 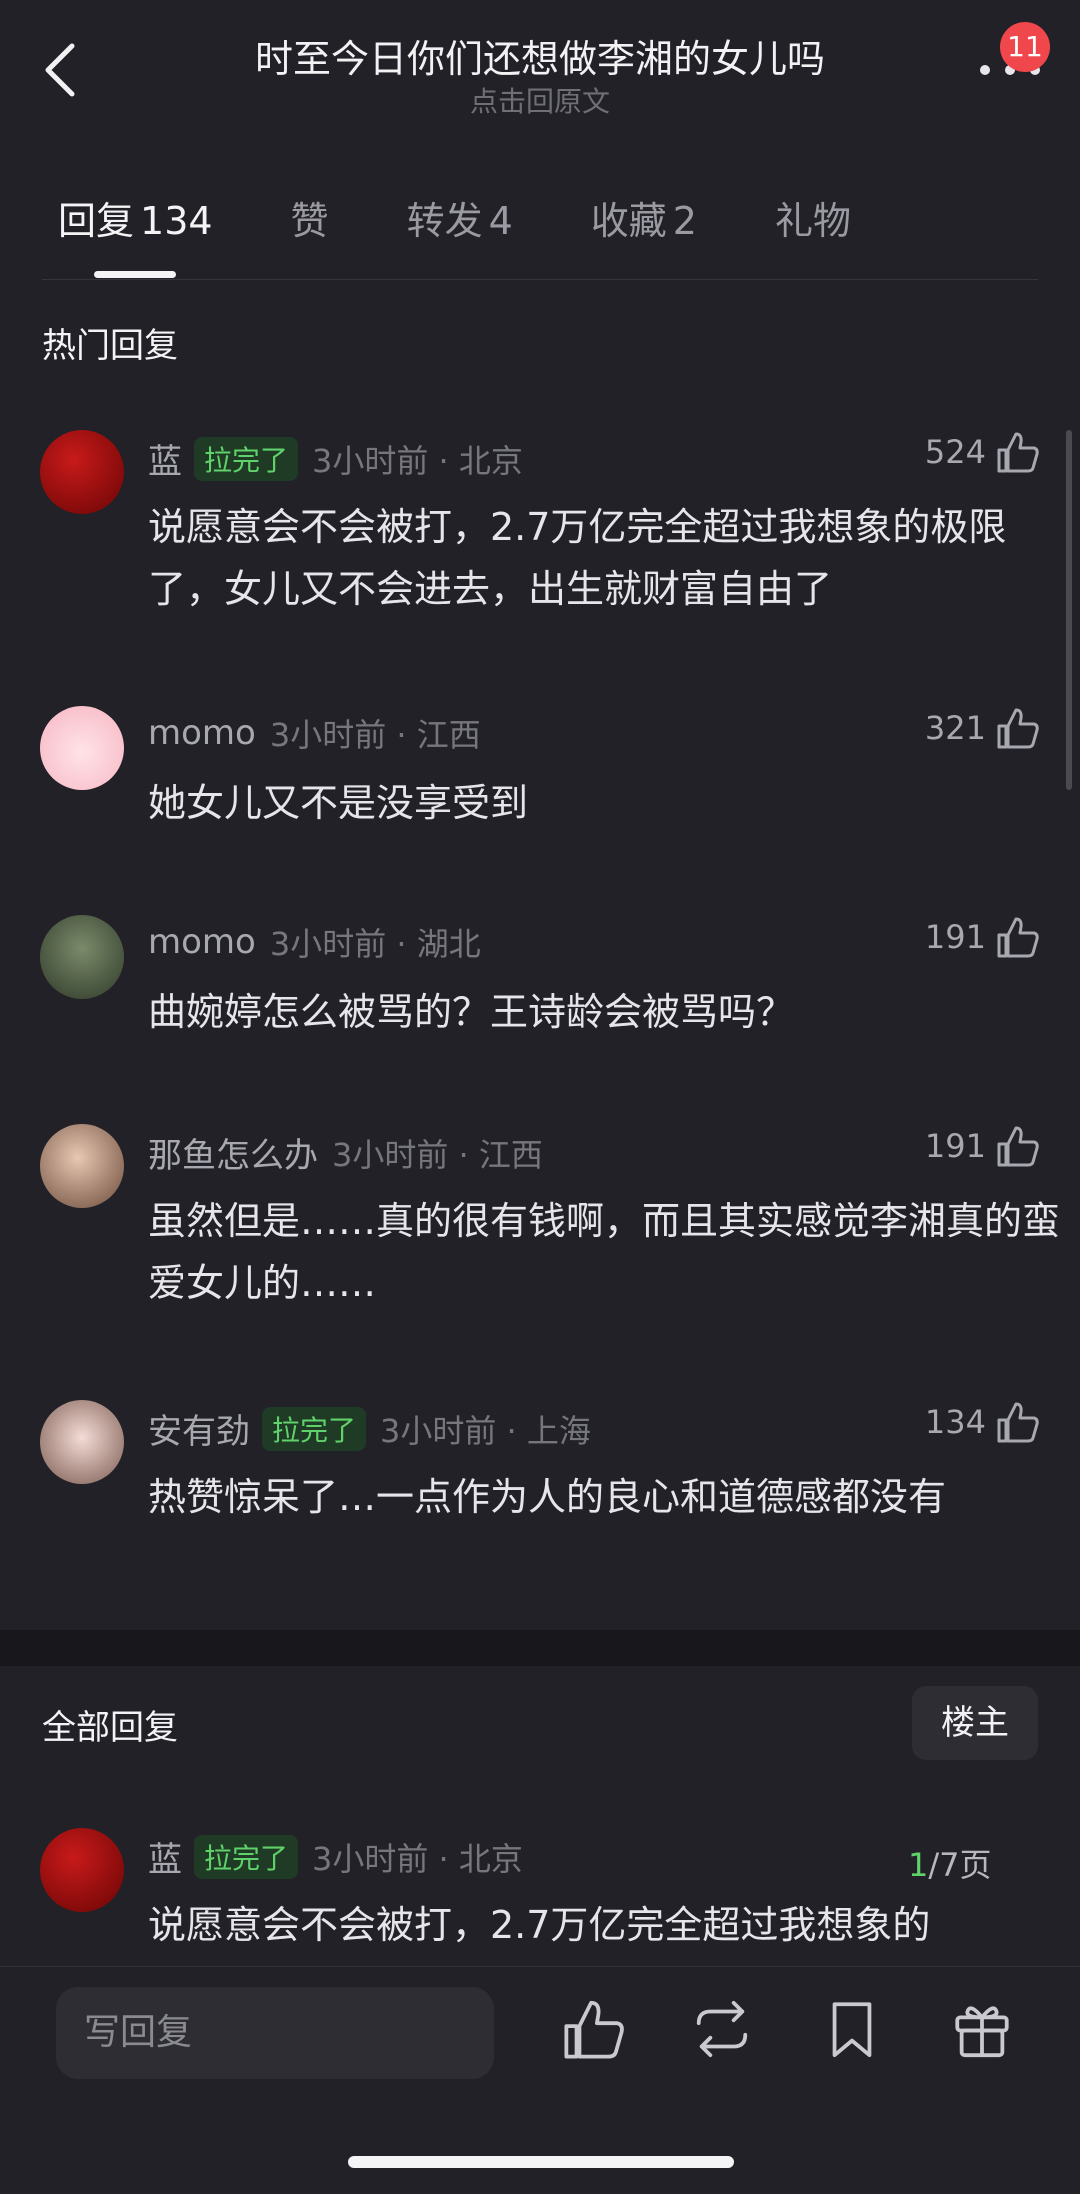 I want to click on like-count: 134, so click(x=955, y=1422).